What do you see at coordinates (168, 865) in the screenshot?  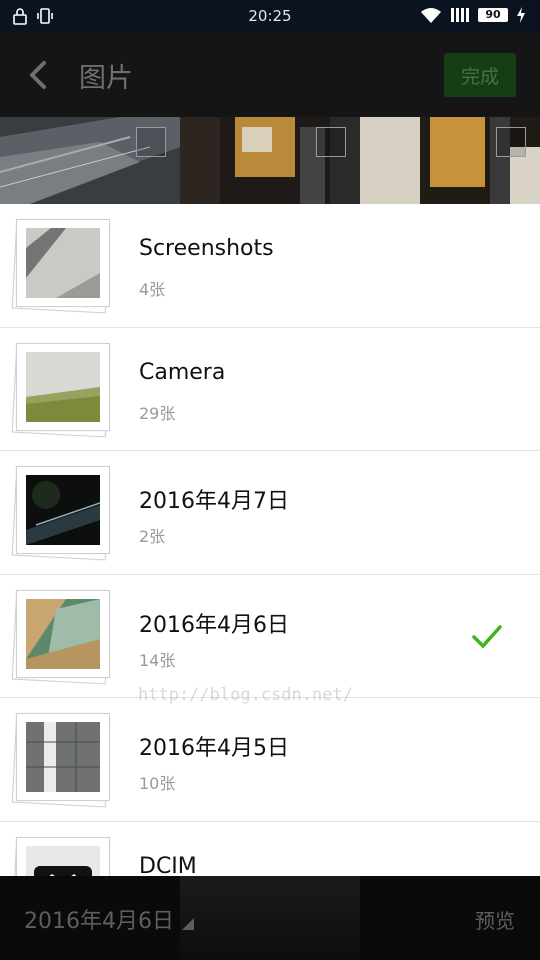 I see `album-name: DCIM` at bounding box center [168, 865].